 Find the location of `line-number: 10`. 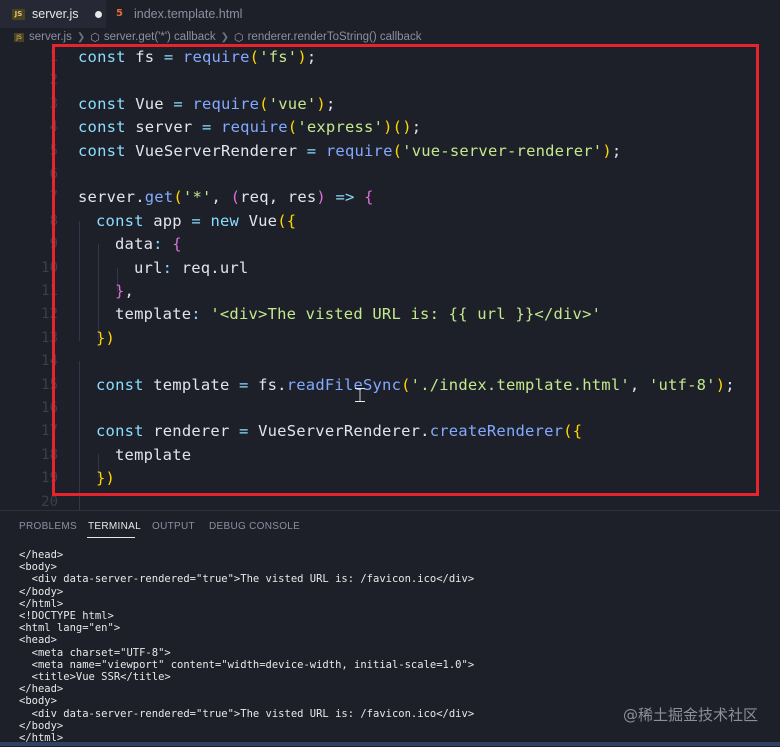

line-number: 10 is located at coordinates (49, 267).